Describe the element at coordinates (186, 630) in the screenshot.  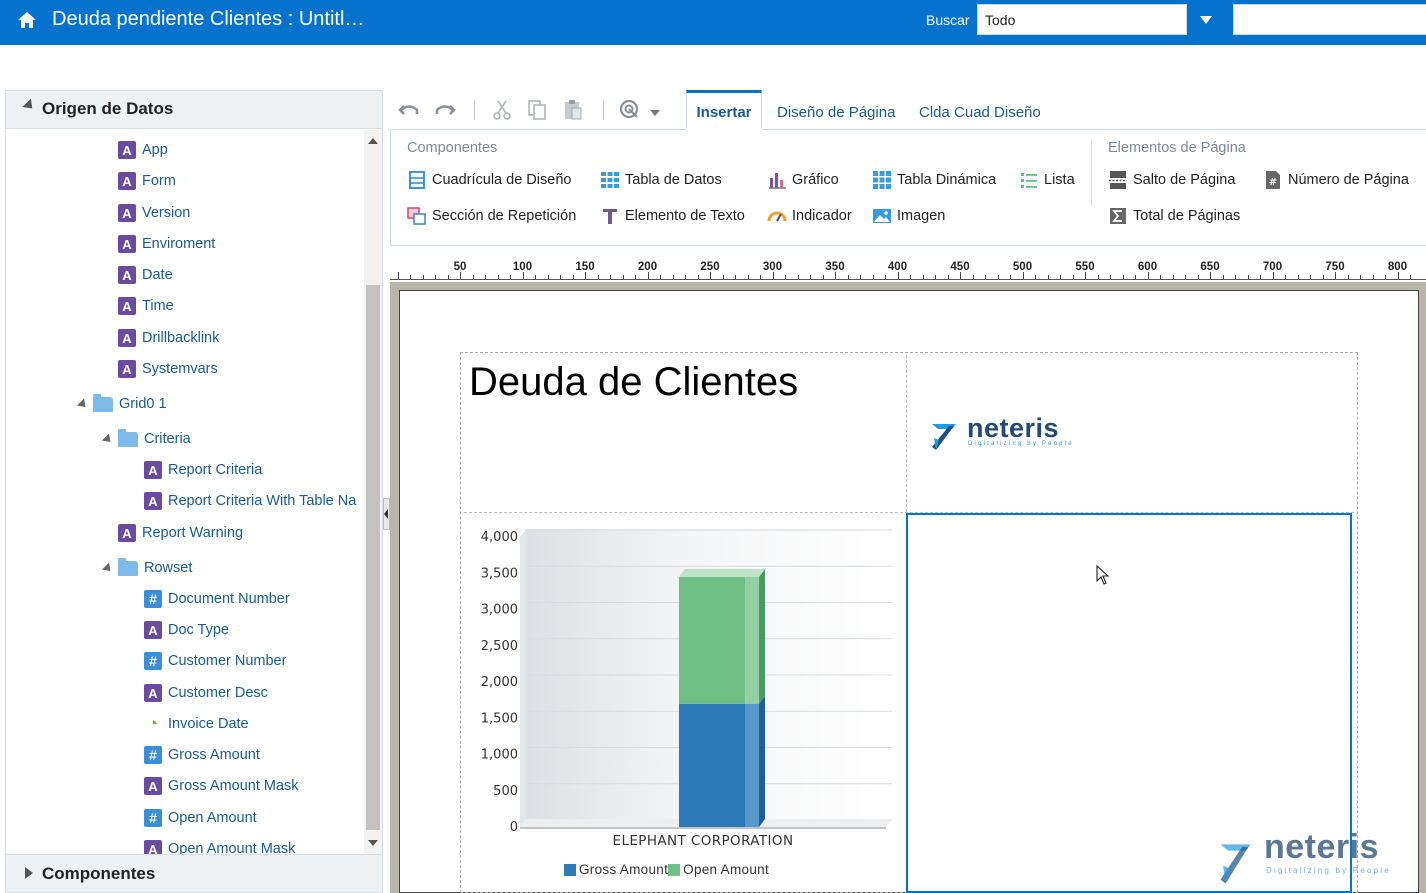
I see `tree-item: A Doc Type` at that location.